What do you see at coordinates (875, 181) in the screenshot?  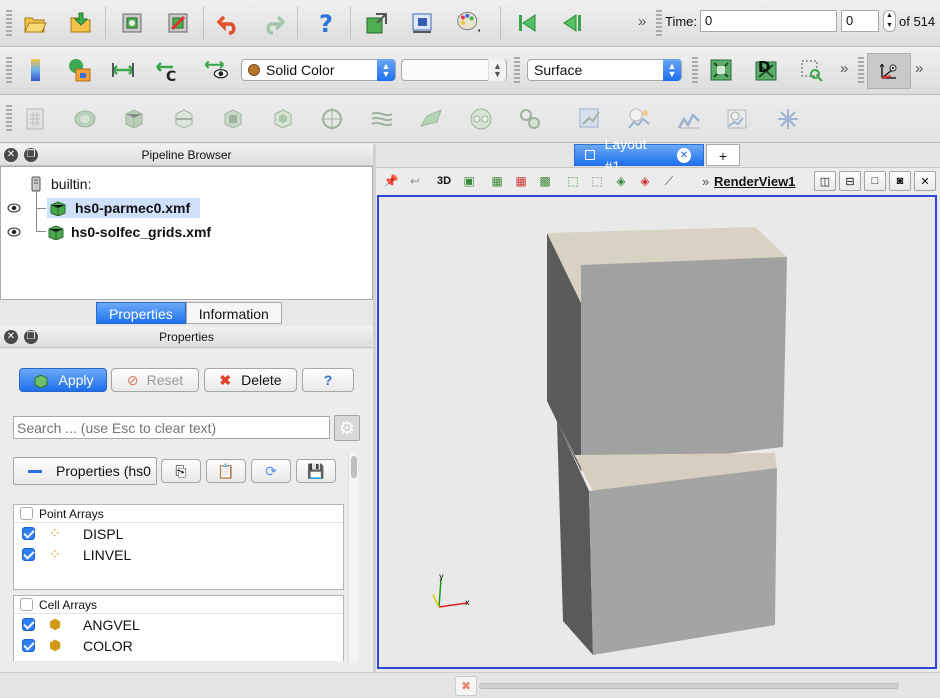 I see `maximize-view-icon: □` at bounding box center [875, 181].